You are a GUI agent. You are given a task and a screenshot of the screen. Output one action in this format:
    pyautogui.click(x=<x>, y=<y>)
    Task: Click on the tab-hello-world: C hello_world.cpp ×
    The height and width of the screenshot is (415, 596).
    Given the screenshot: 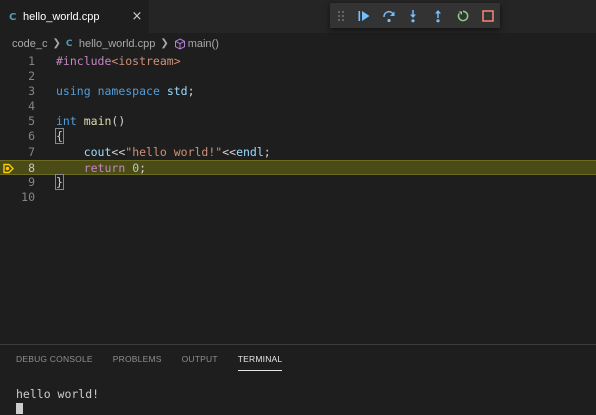 What is the action you would take?
    pyautogui.click(x=74, y=16)
    